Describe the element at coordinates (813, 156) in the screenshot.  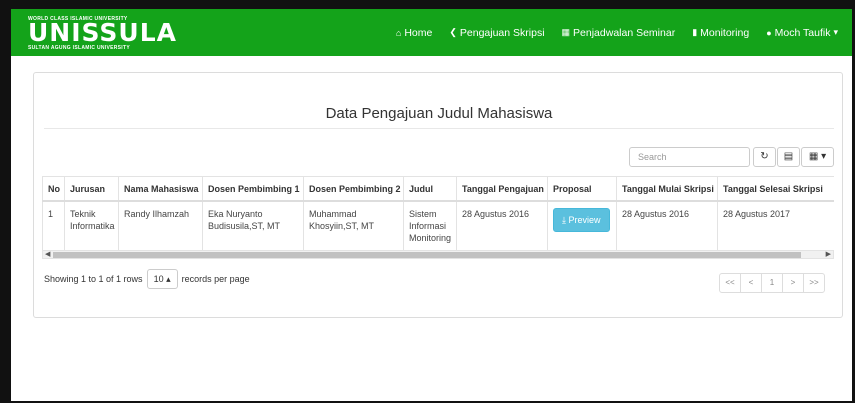
I see `columns-icon: ▦` at that location.